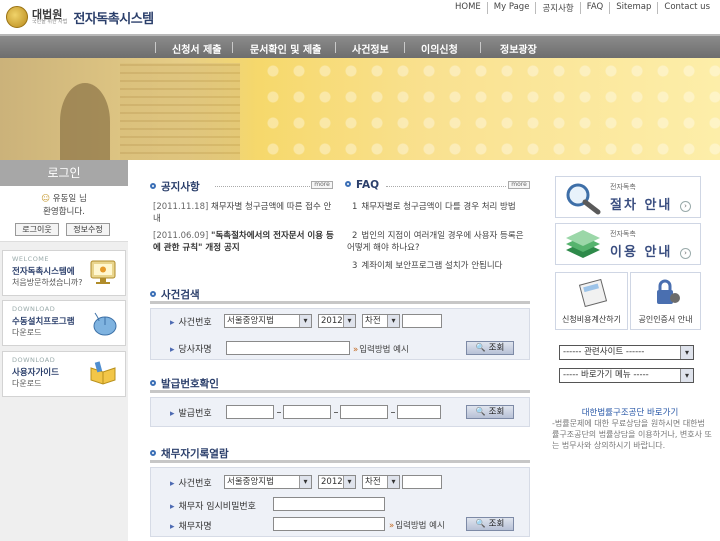 The width and height of the screenshot is (720, 541). Describe the element at coordinates (439, 48) in the screenshot. I see `nav-item-objection: 이의신청` at that location.